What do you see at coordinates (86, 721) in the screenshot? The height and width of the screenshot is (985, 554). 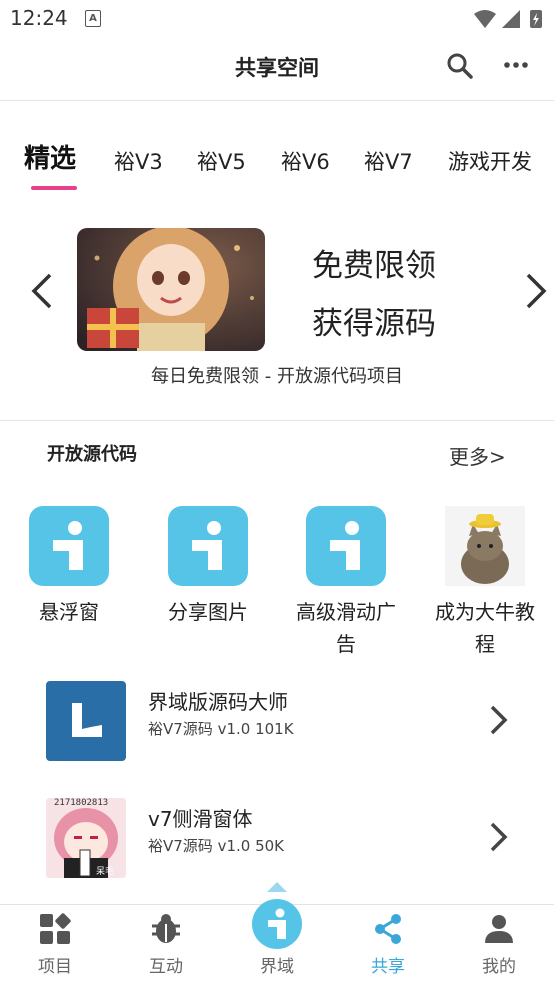 I see `app-logo-icon` at bounding box center [86, 721].